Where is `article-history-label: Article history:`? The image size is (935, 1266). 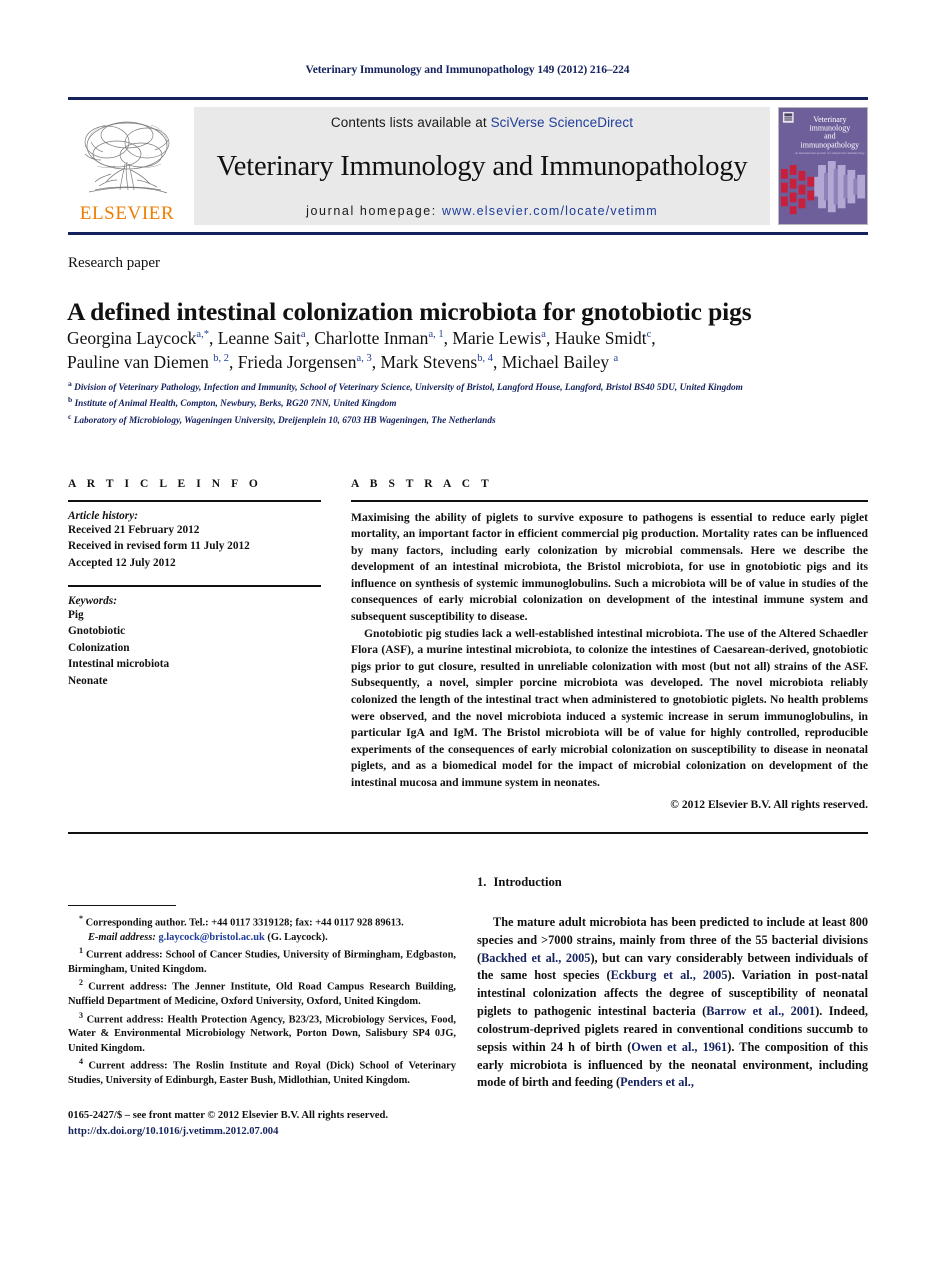 article-history-label: Article history: is located at coordinates (103, 515).